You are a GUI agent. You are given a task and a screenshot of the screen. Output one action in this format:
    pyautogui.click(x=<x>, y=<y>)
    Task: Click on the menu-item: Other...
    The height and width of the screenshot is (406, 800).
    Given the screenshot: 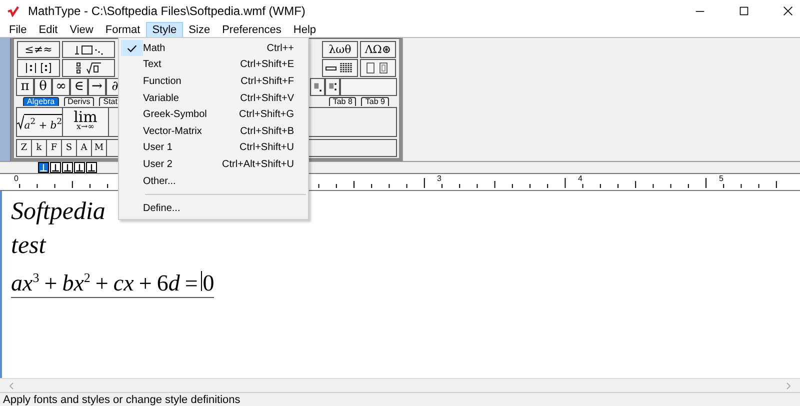 What is the action you would take?
    pyautogui.click(x=213, y=181)
    